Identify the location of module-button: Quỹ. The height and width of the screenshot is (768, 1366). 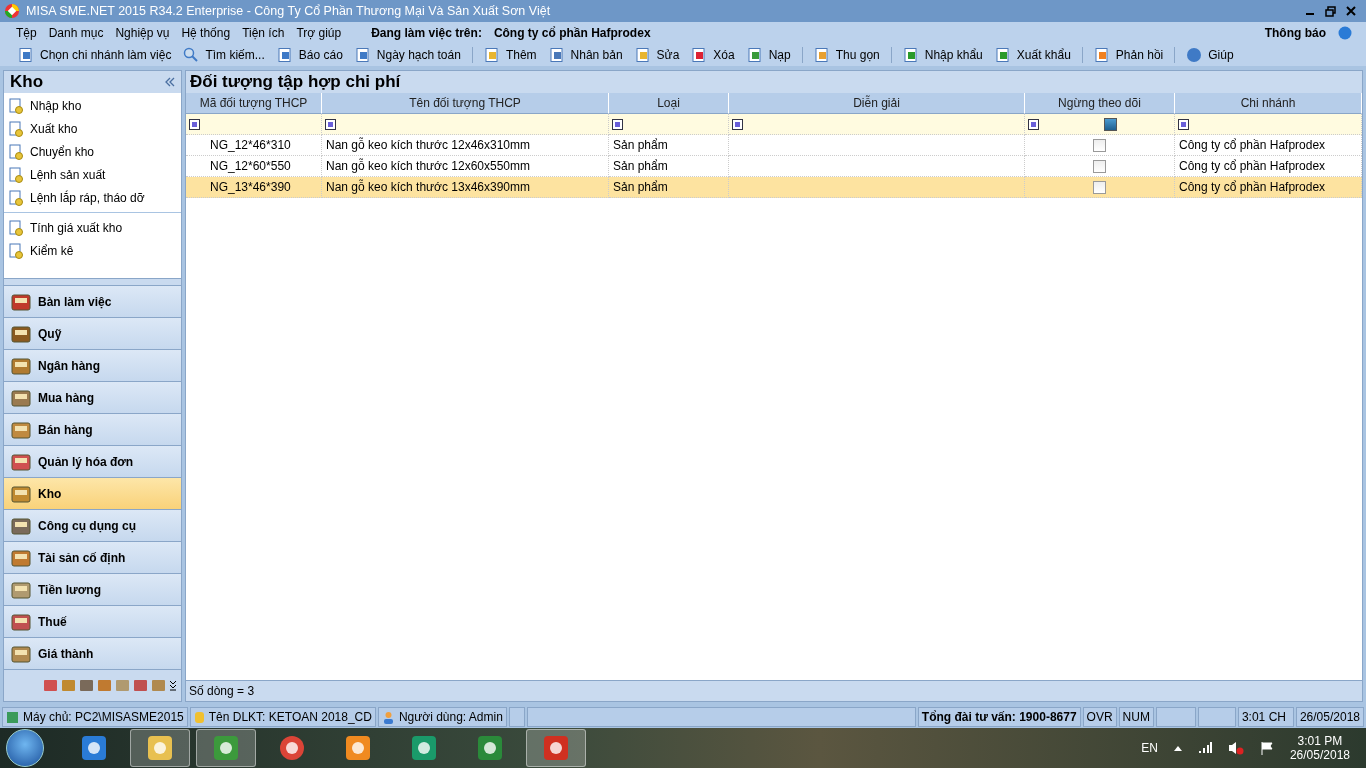
(92, 334).